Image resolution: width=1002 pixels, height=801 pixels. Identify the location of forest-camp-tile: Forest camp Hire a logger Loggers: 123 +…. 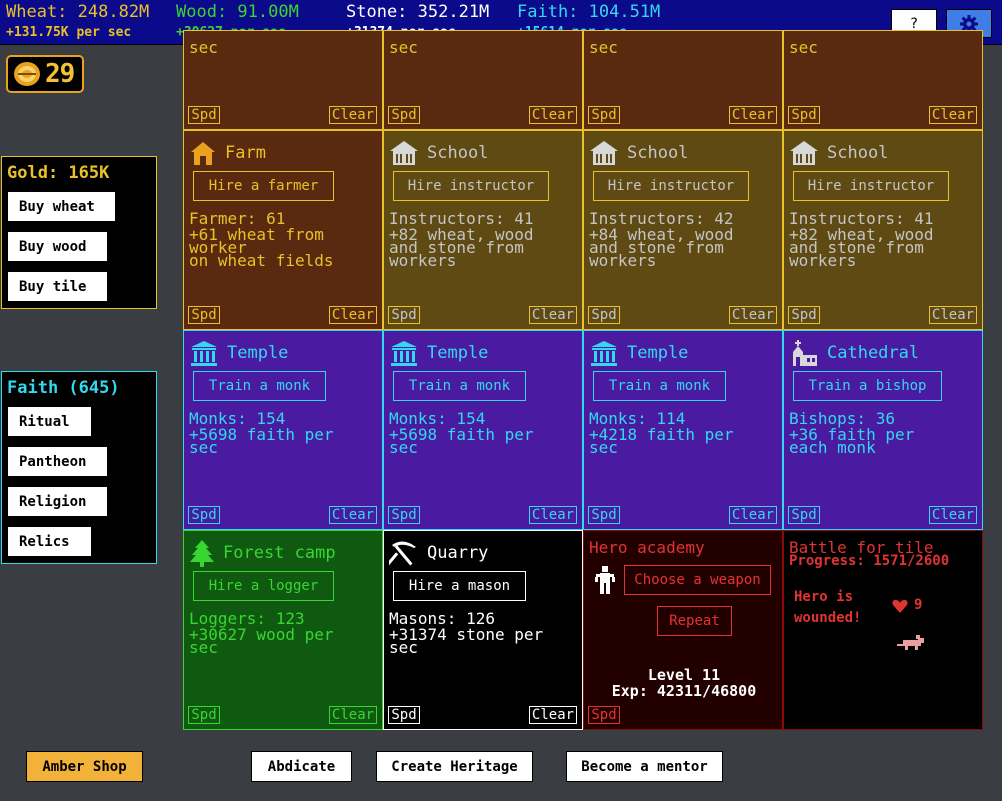
(283, 630).